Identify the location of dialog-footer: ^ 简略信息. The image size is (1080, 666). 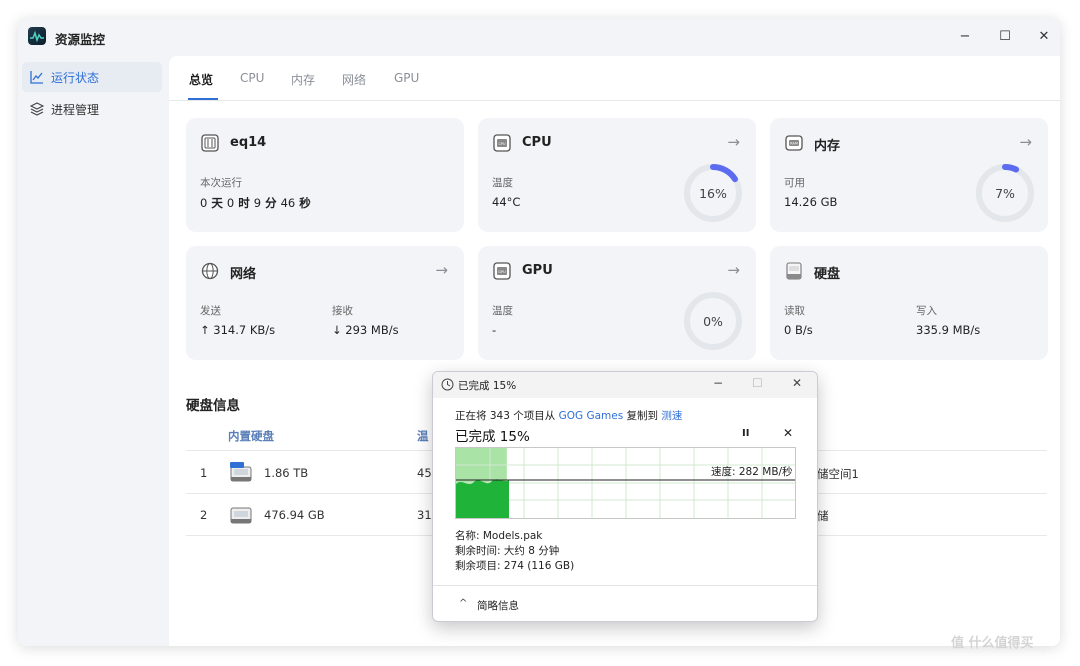
(625, 603).